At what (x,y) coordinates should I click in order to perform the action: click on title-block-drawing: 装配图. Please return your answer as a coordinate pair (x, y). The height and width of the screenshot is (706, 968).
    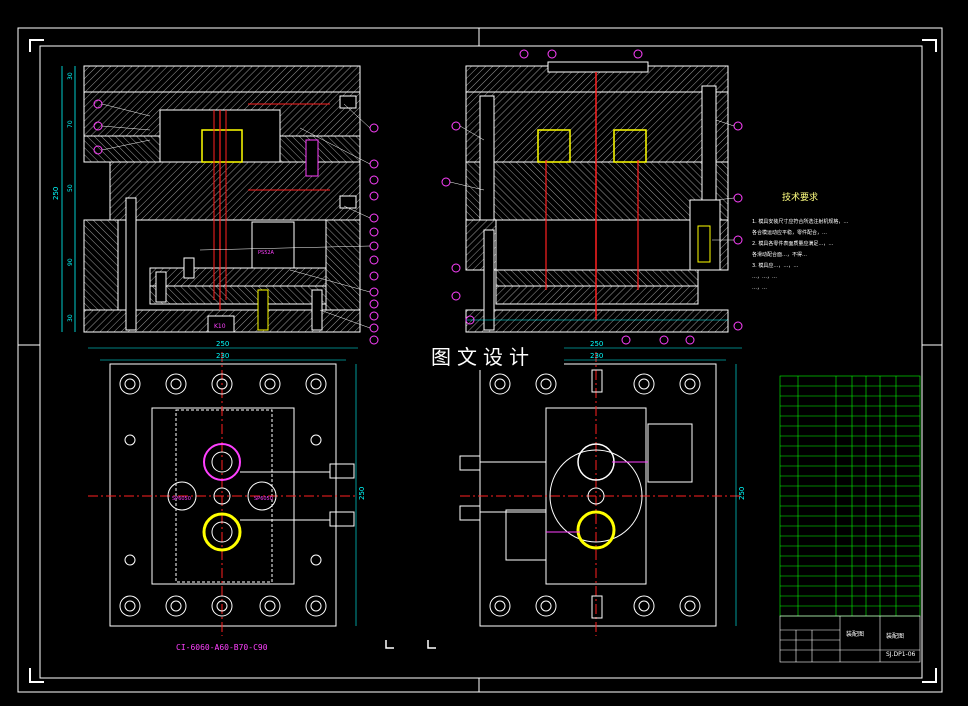
    Looking at the image, I should click on (895, 636).